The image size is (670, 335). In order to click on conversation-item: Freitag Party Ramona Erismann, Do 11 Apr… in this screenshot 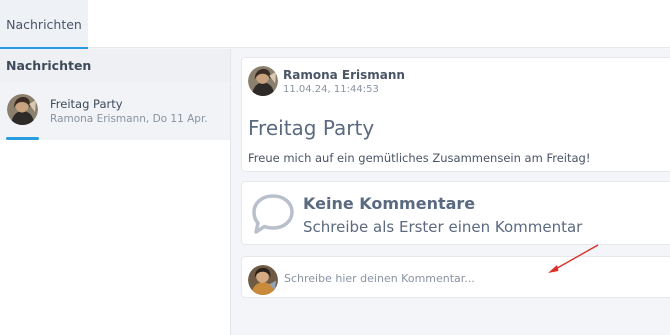, I will do `click(115, 111)`.